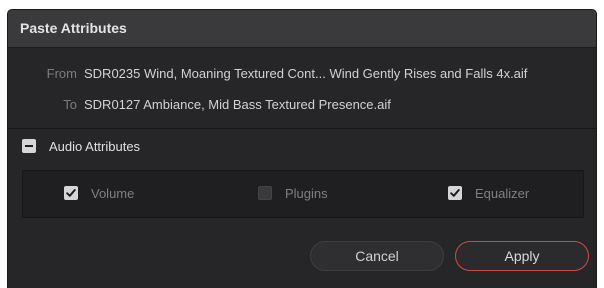 This screenshot has height=288, width=604. I want to click on dialog-title: Paste Attributes, so click(73, 28).